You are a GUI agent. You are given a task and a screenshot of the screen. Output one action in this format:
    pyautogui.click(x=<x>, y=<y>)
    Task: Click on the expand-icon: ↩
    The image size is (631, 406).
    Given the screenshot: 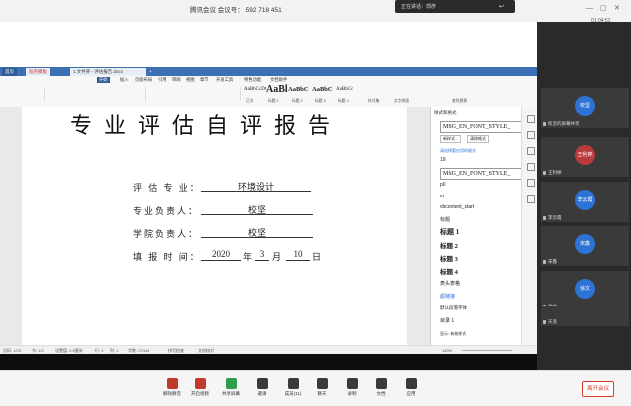 What is the action you would take?
    pyautogui.click(x=501, y=6)
    